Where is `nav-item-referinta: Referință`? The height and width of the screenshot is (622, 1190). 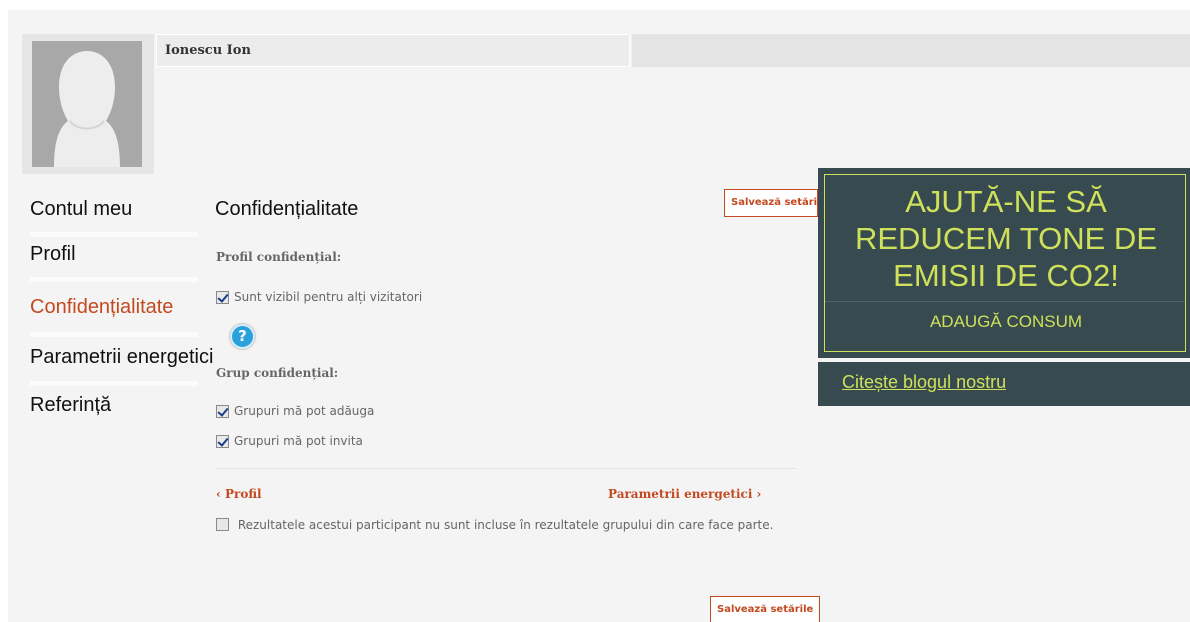 nav-item-referinta: Referință is located at coordinates (70, 405).